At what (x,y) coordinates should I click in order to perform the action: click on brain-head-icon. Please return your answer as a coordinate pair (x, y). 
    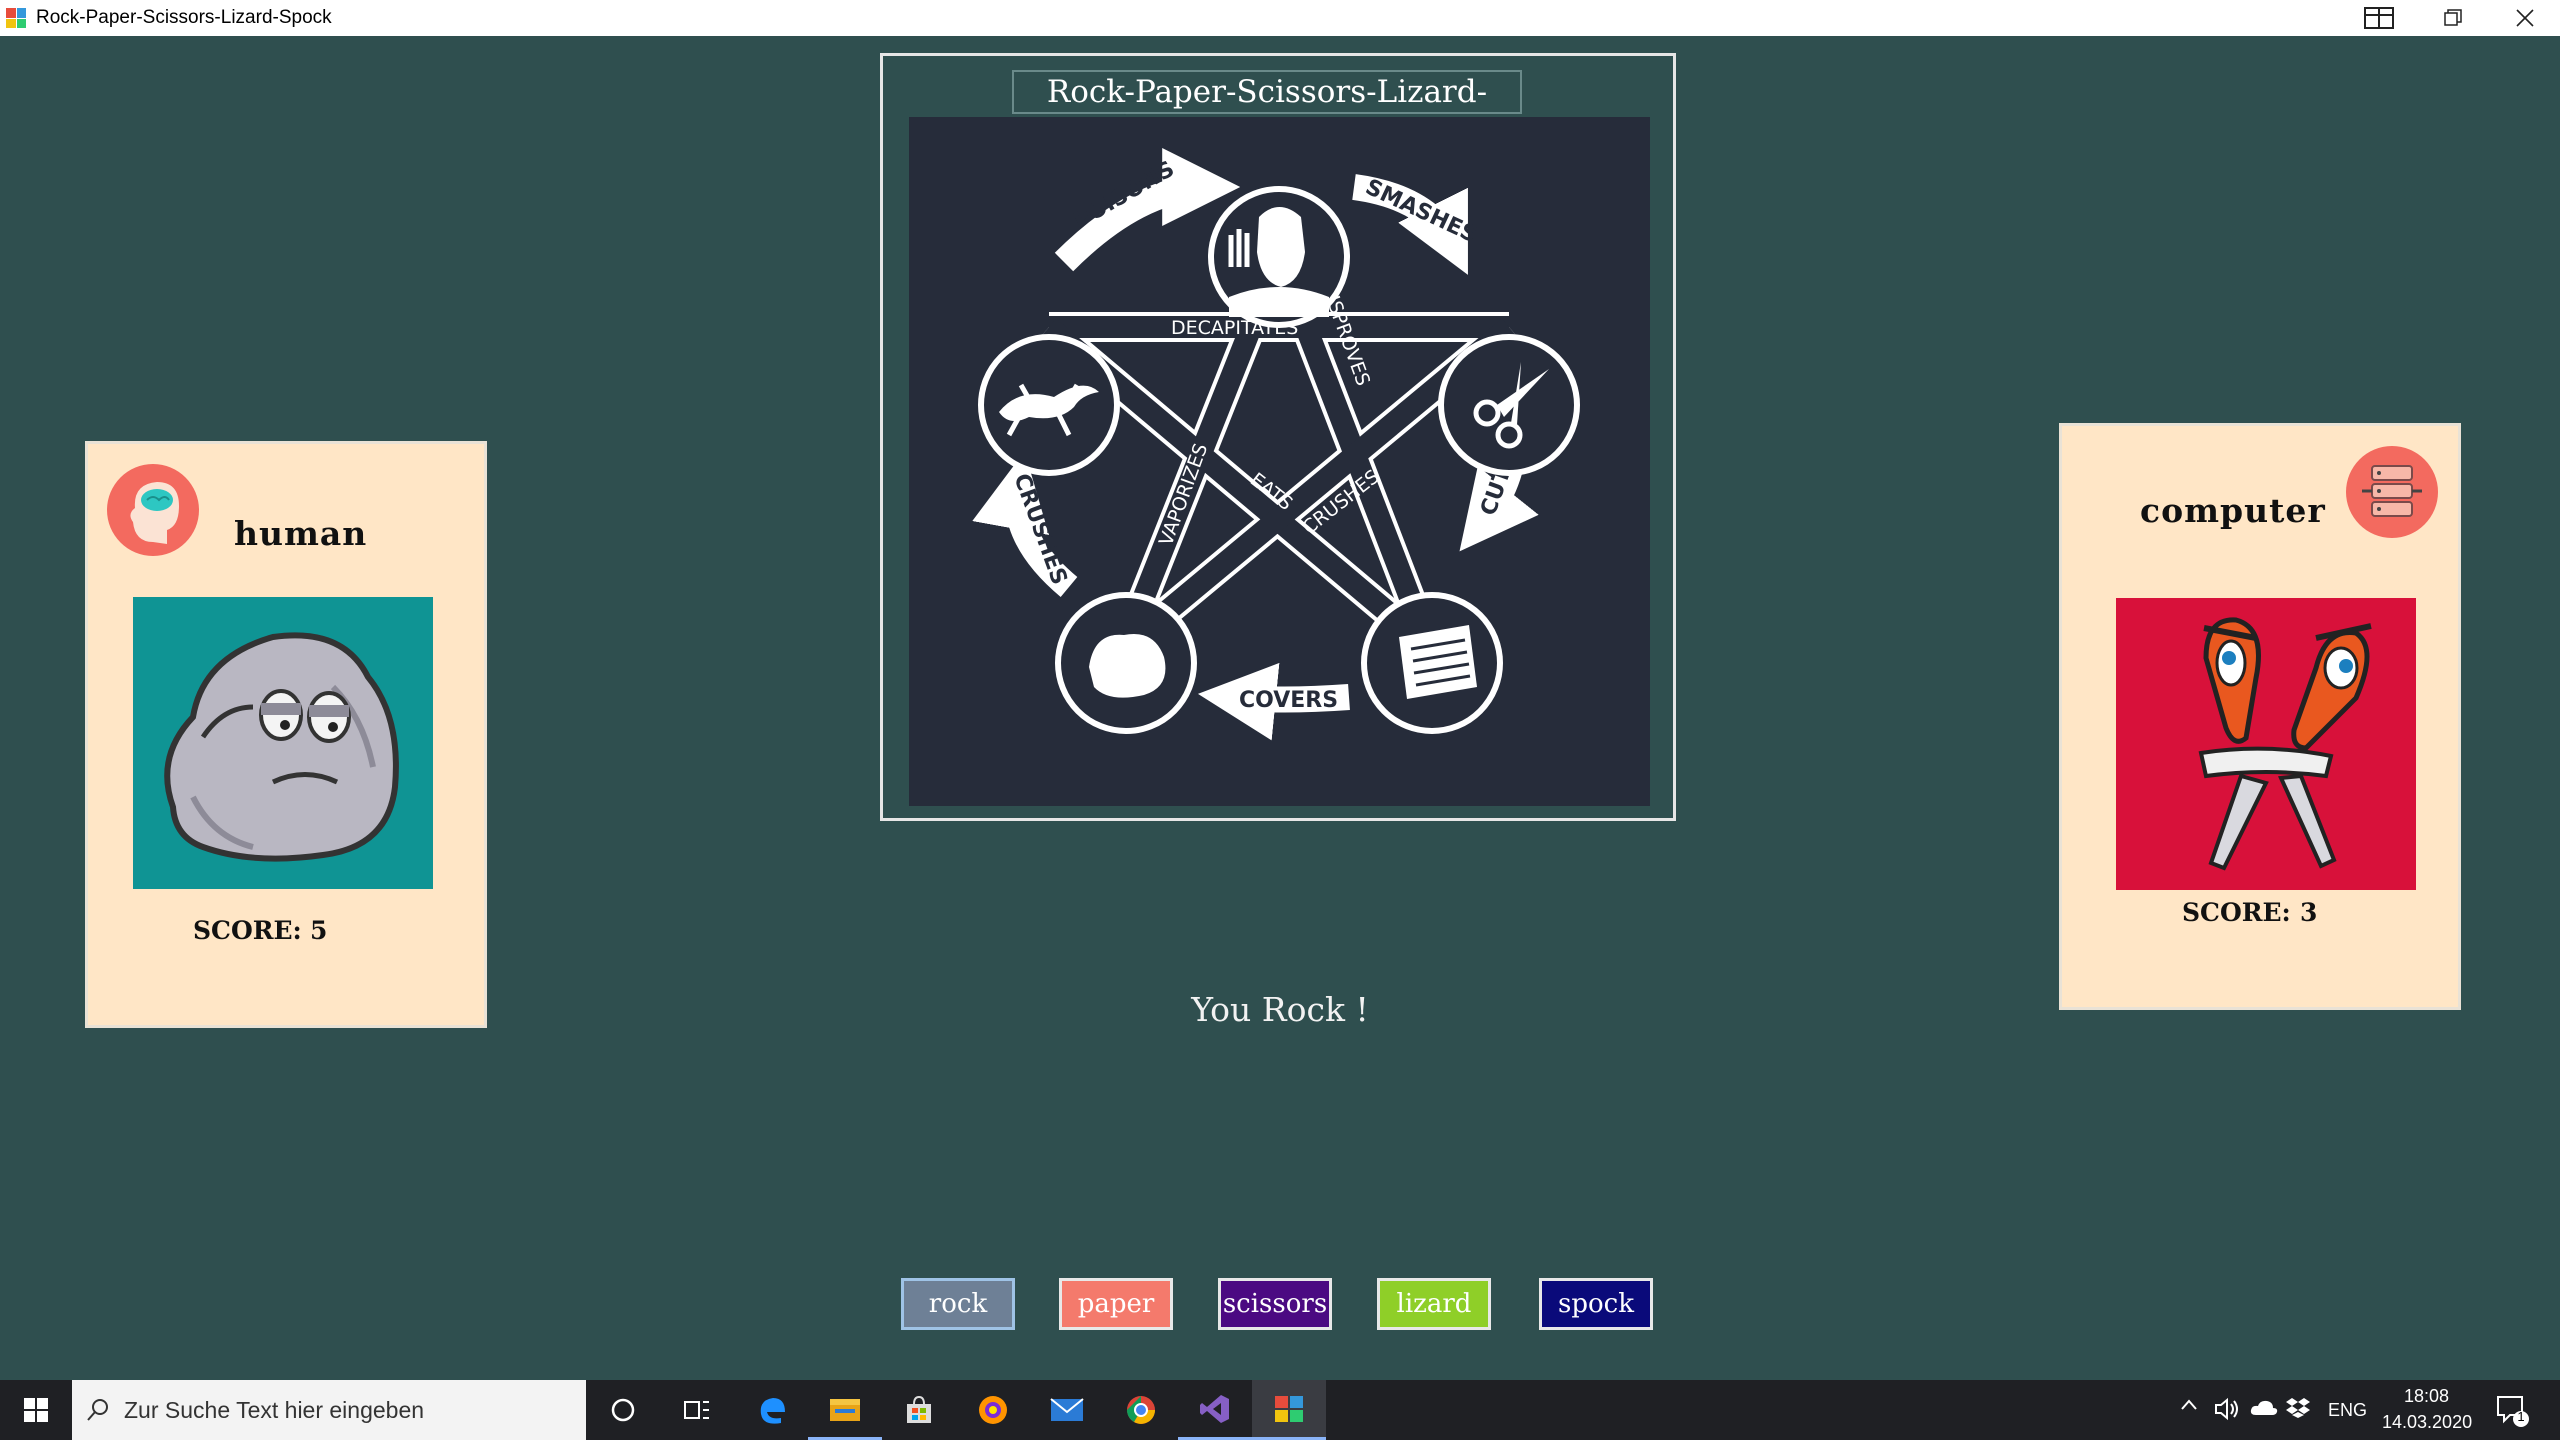
    Looking at the image, I should click on (153, 510).